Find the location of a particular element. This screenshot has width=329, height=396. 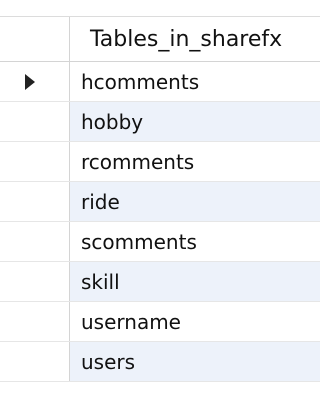

table-cell: hcomments is located at coordinates (199, 81).